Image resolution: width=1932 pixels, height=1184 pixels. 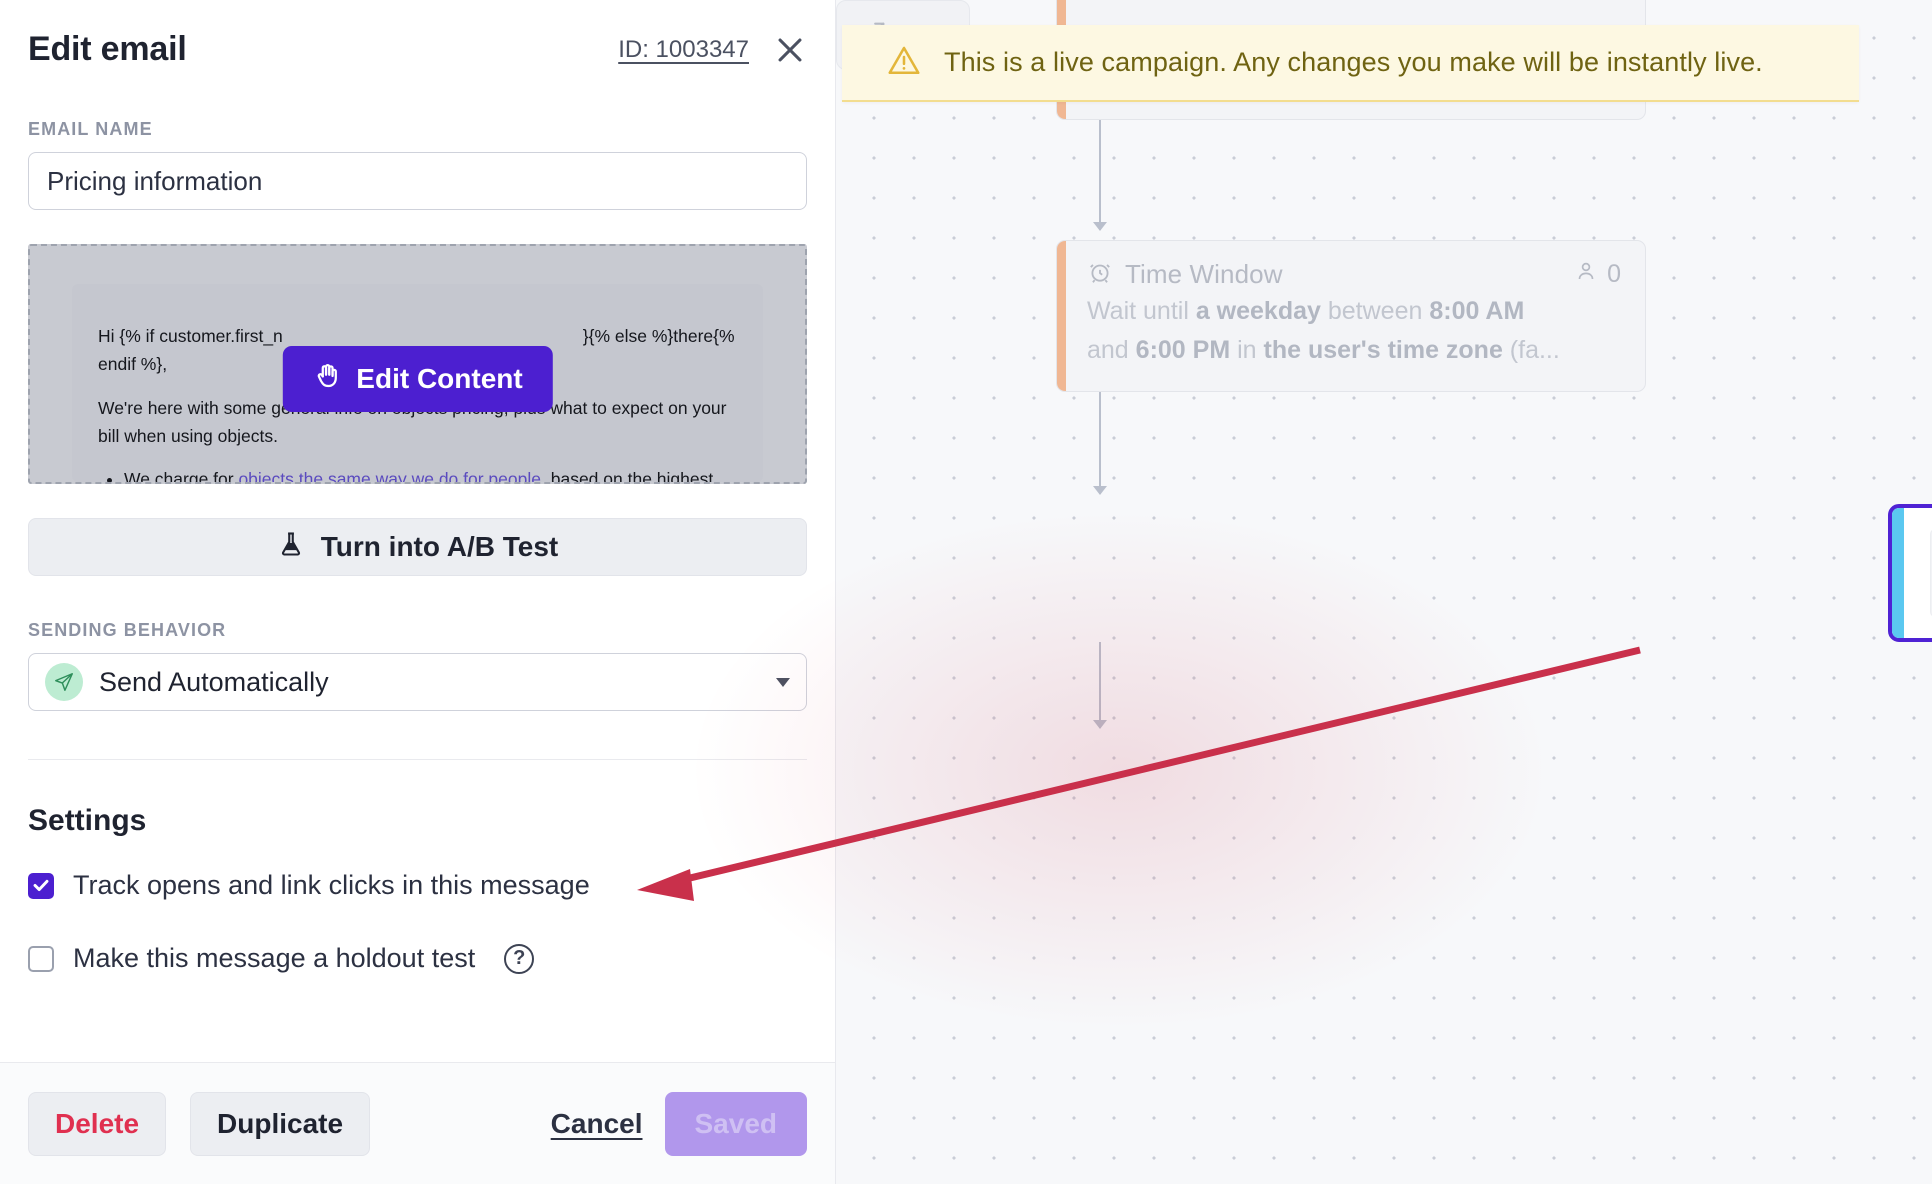 What do you see at coordinates (389, 475) in the screenshot?
I see `preview-link: objects the same way we do for people` at bounding box center [389, 475].